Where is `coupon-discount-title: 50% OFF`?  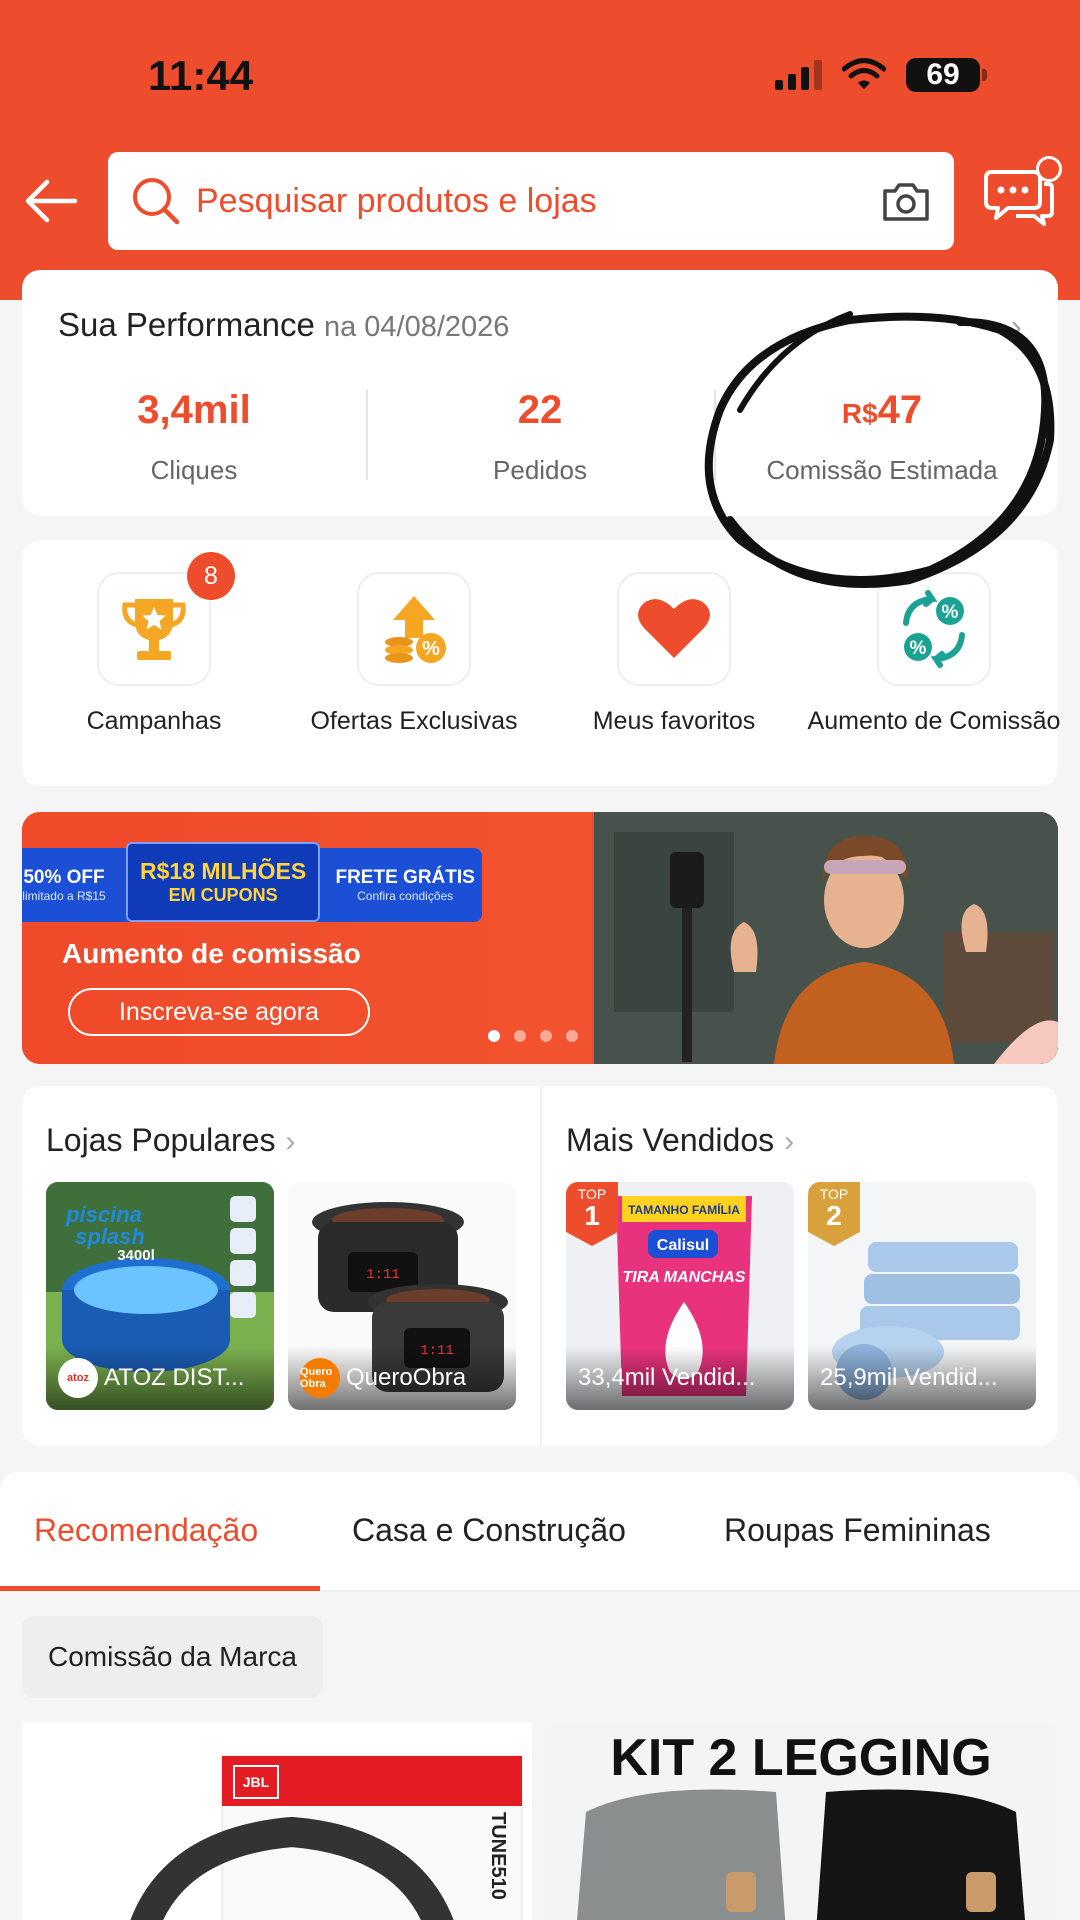
coupon-discount-title: 50% OFF is located at coordinates (64, 877).